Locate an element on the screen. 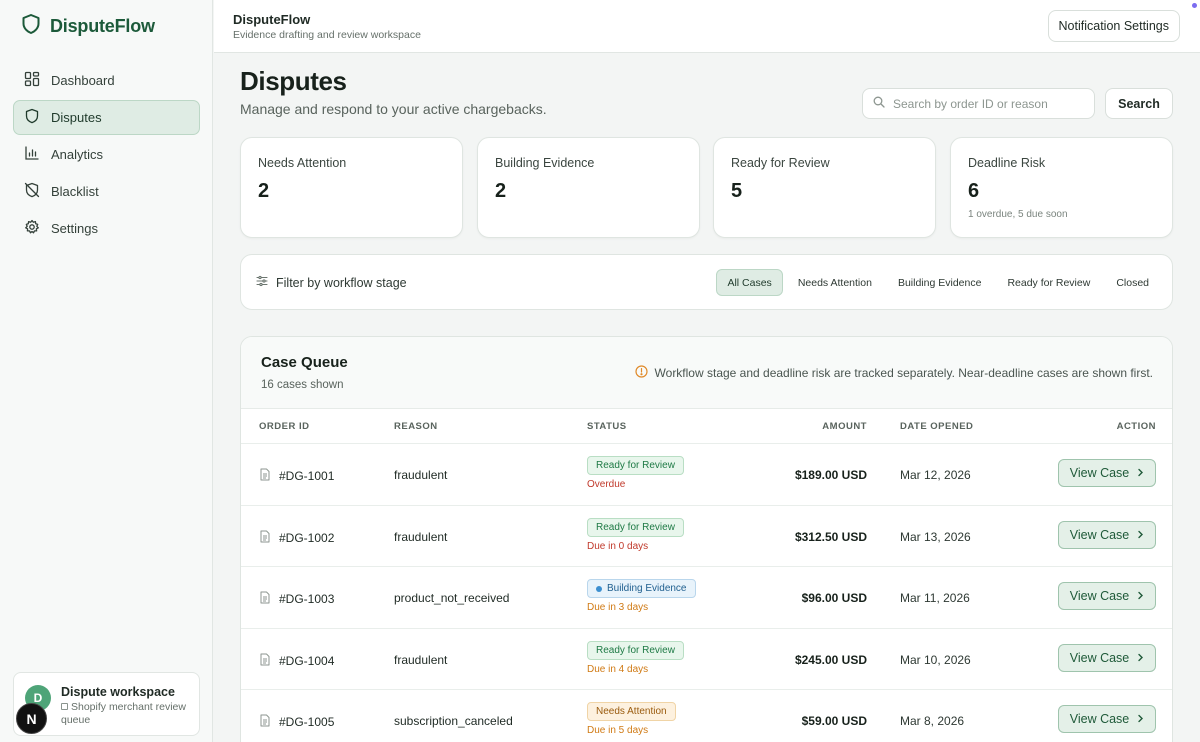 This screenshot has width=1200, height=742. column-header-action: ACTION is located at coordinates (1136, 426).